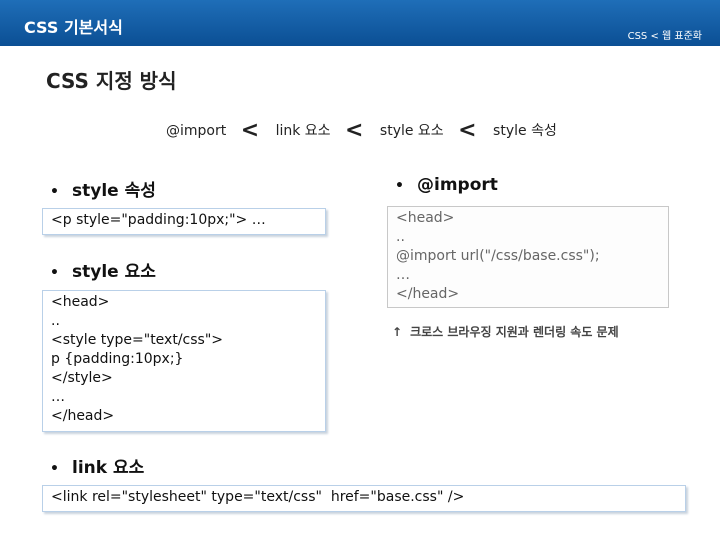 The height and width of the screenshot is (540, 720). Describe the element at coordinates (73, 27) in the screenshot. I see `header-title: CSS 기본서식` at that location.